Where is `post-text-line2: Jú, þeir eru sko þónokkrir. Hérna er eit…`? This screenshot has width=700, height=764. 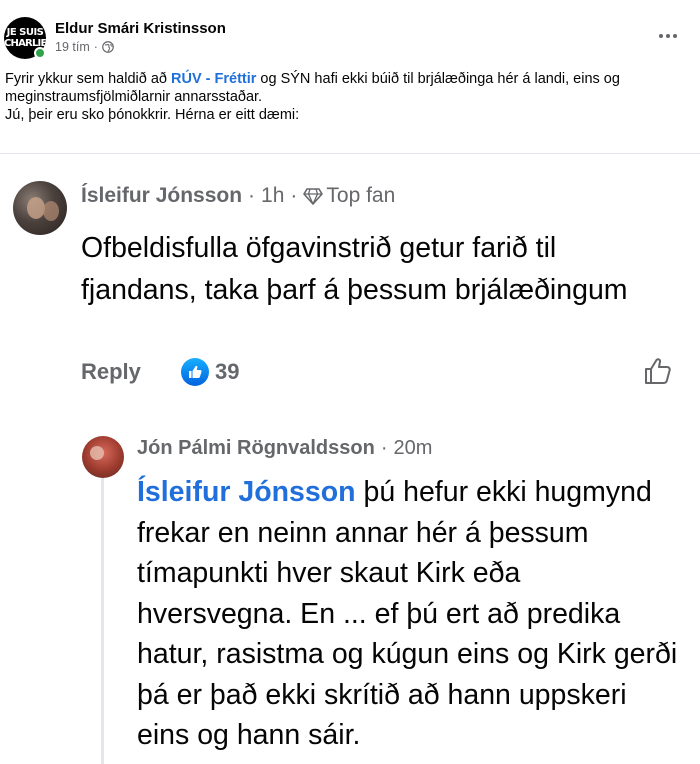
post-text-line2: Jú, þeir eru sko þónokkrir. Hérna er eit… is located at coordinates (152, 115).